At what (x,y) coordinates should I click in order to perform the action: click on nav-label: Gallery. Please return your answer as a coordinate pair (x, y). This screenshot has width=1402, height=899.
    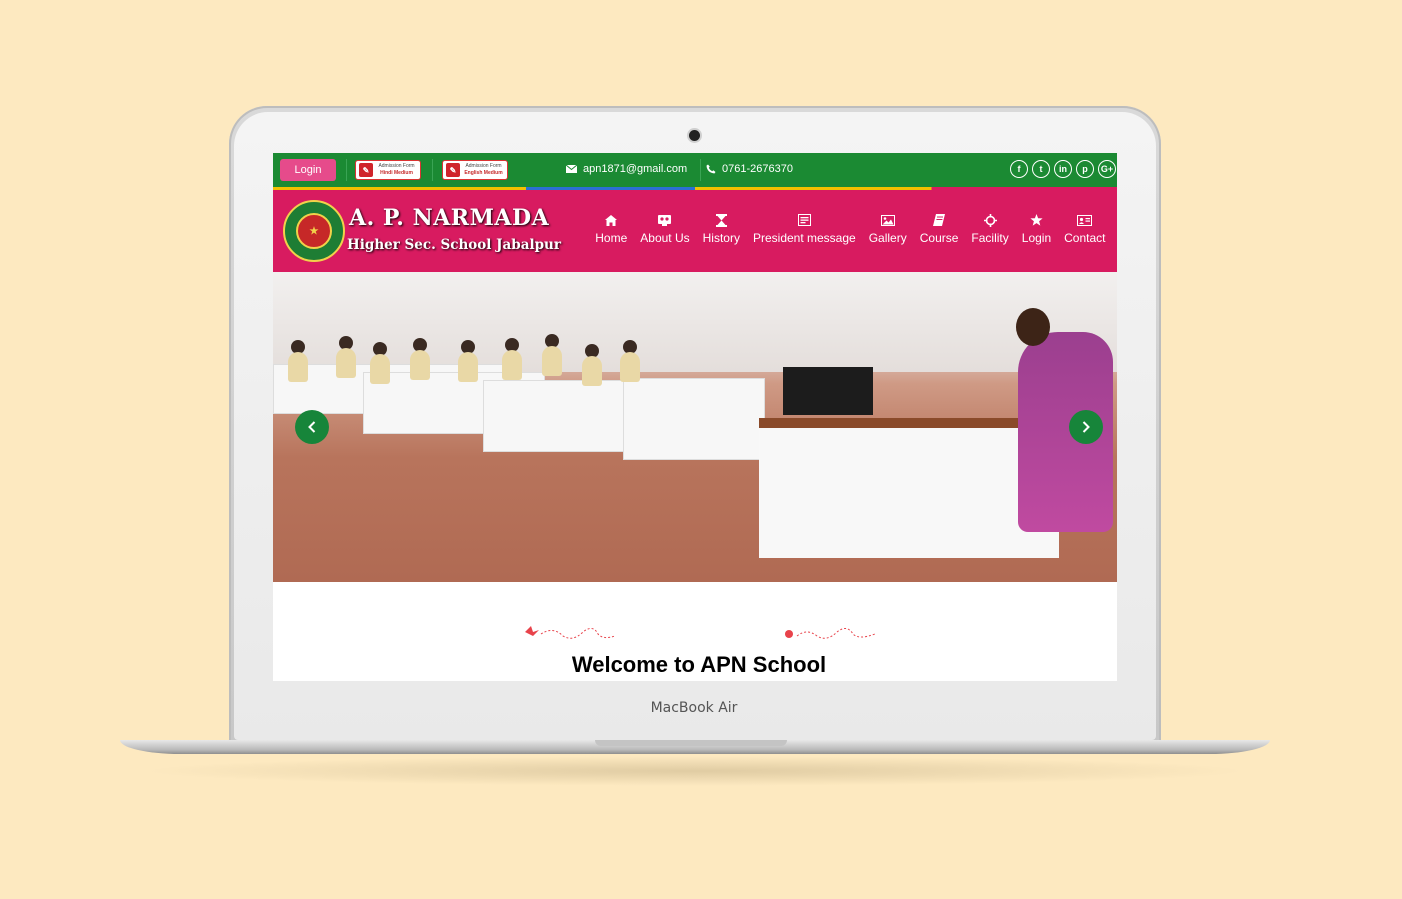
    Looking at the image, I should click on (887, 238).